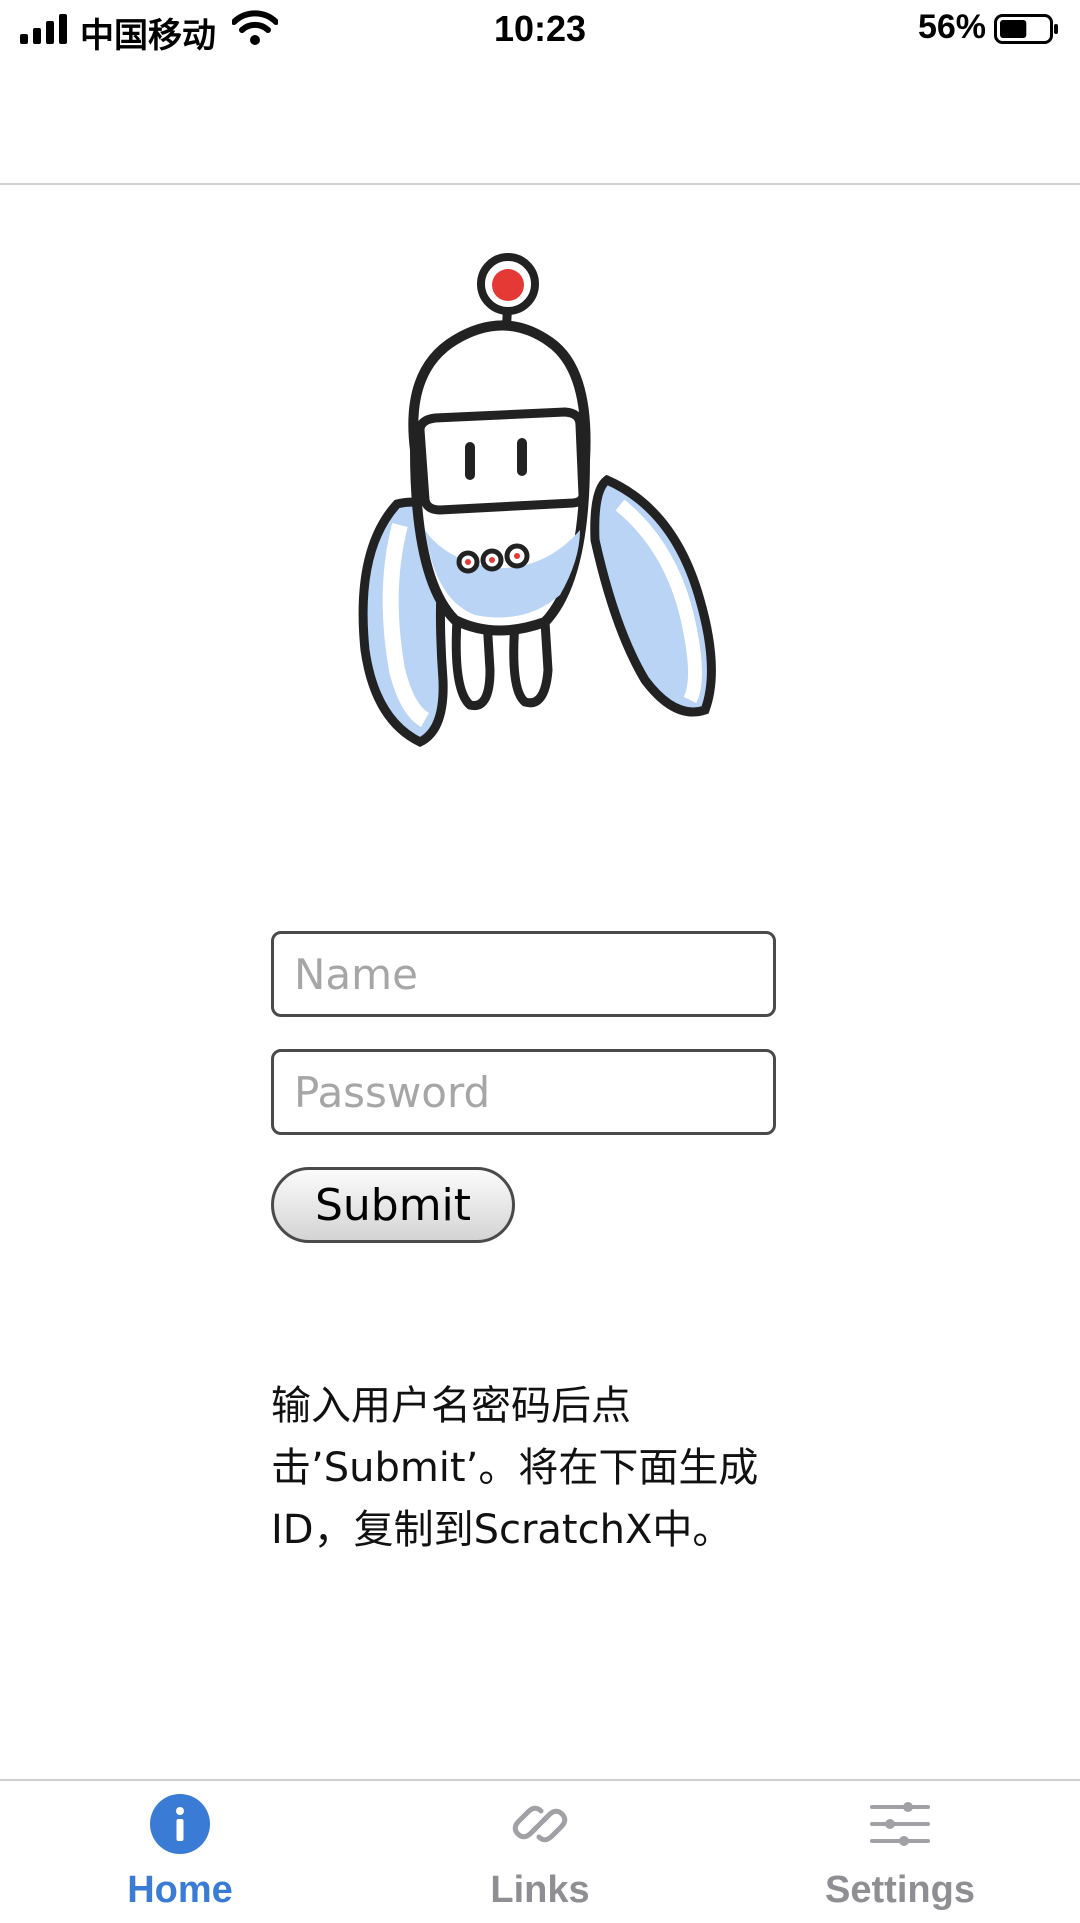 The height and width of the screenshot is (1923, 1080). Describe the element at coordinates (393, 1205) in the screenshot. I see `submit-button: Submit` at that location.